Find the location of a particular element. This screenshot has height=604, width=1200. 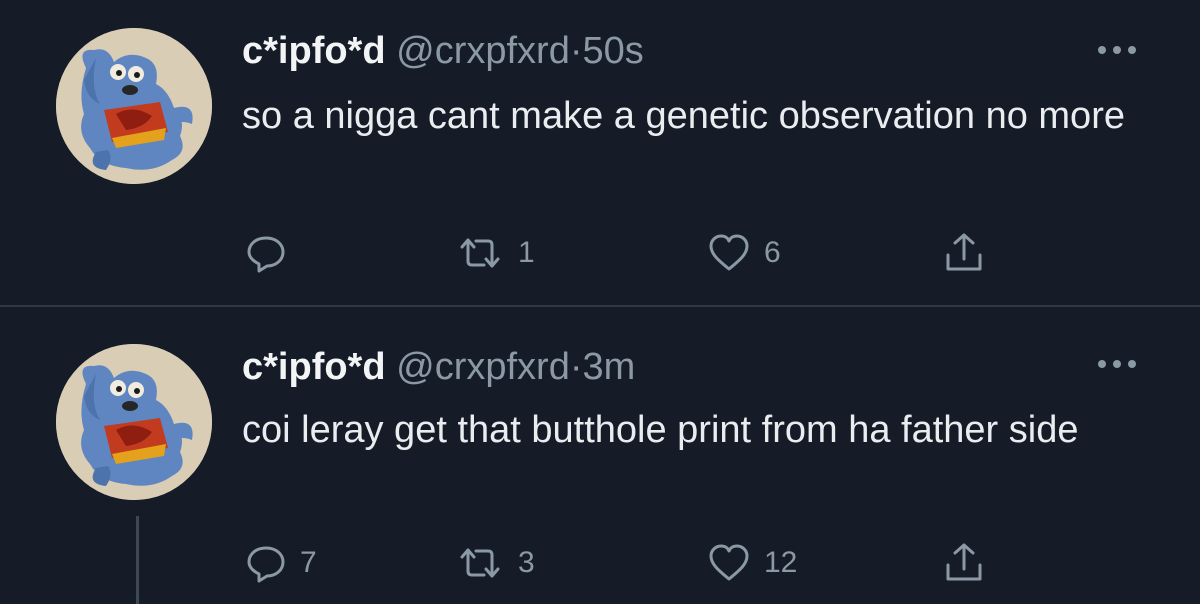

tweet-header: c*ipfo*d @crxpfxrd·3m is located at coordinates (438, 367).